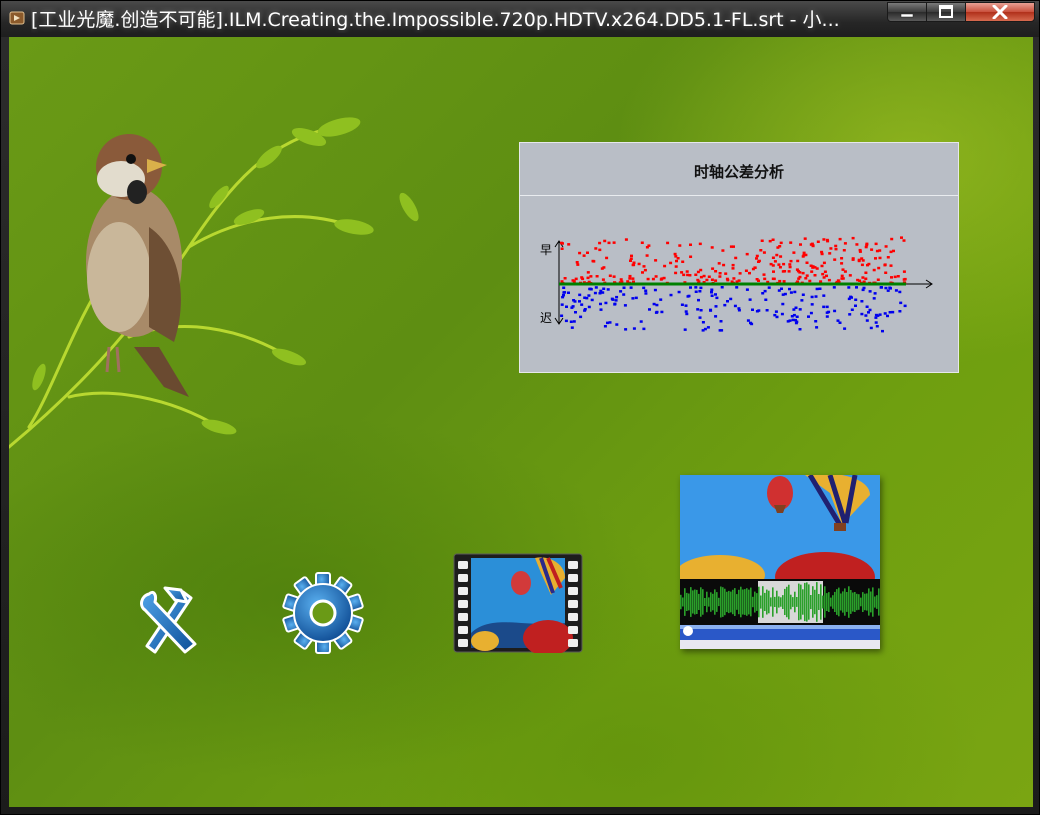 The width and height of the screenshot is (1040, 815). What do you see at coordinates (946, 12) in the screenshot?
I see `maximize-button` at bounding box center [946, 12].